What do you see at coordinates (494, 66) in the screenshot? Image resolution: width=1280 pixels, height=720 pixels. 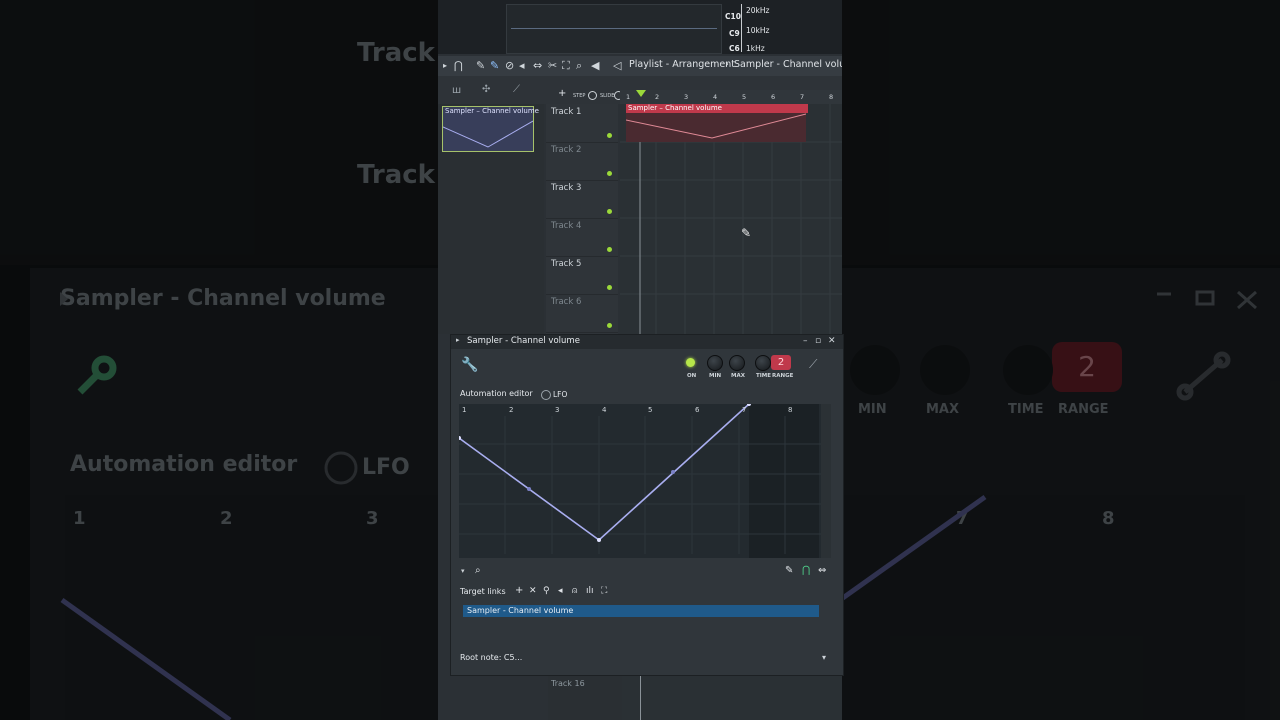 I see `paint-icon: ✎` at bounding box center [494, 66].